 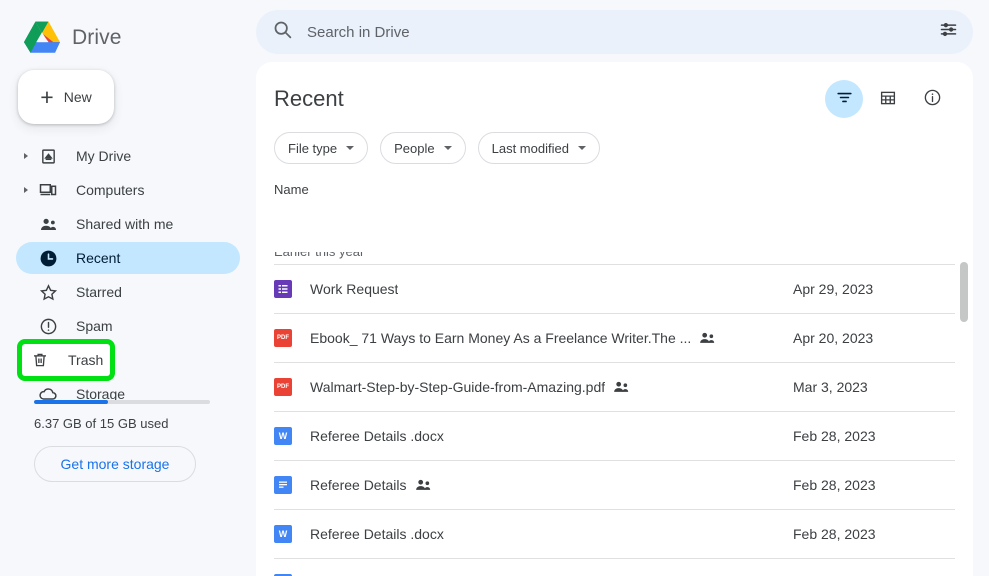 What do you see at coordinates (128, 326) in the screenshot?
I see `sidebar-item-spam: Spam` at bounding box center [128, 326].